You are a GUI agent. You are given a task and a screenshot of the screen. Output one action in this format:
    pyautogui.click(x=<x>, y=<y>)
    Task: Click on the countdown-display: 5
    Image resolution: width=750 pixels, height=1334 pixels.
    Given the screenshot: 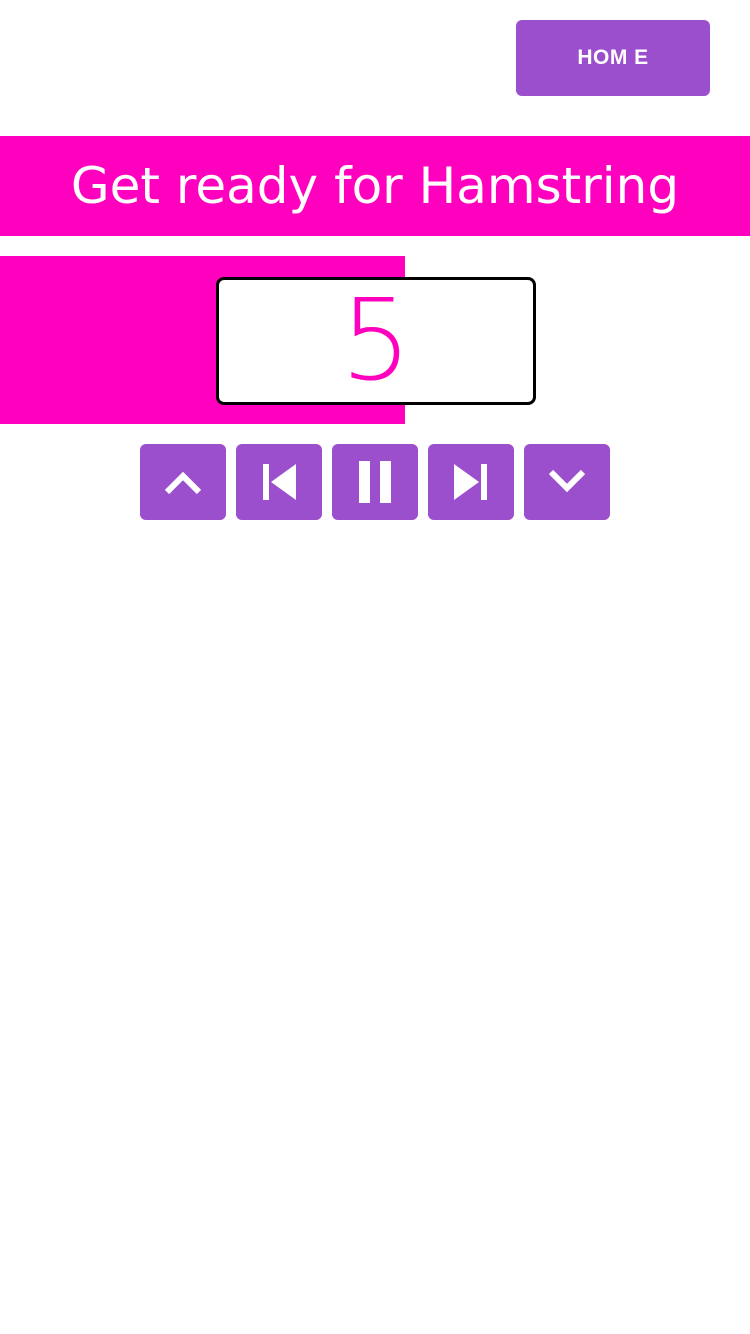 What is the action you would take?
    pyautogui.click(x=376, y=341)
    